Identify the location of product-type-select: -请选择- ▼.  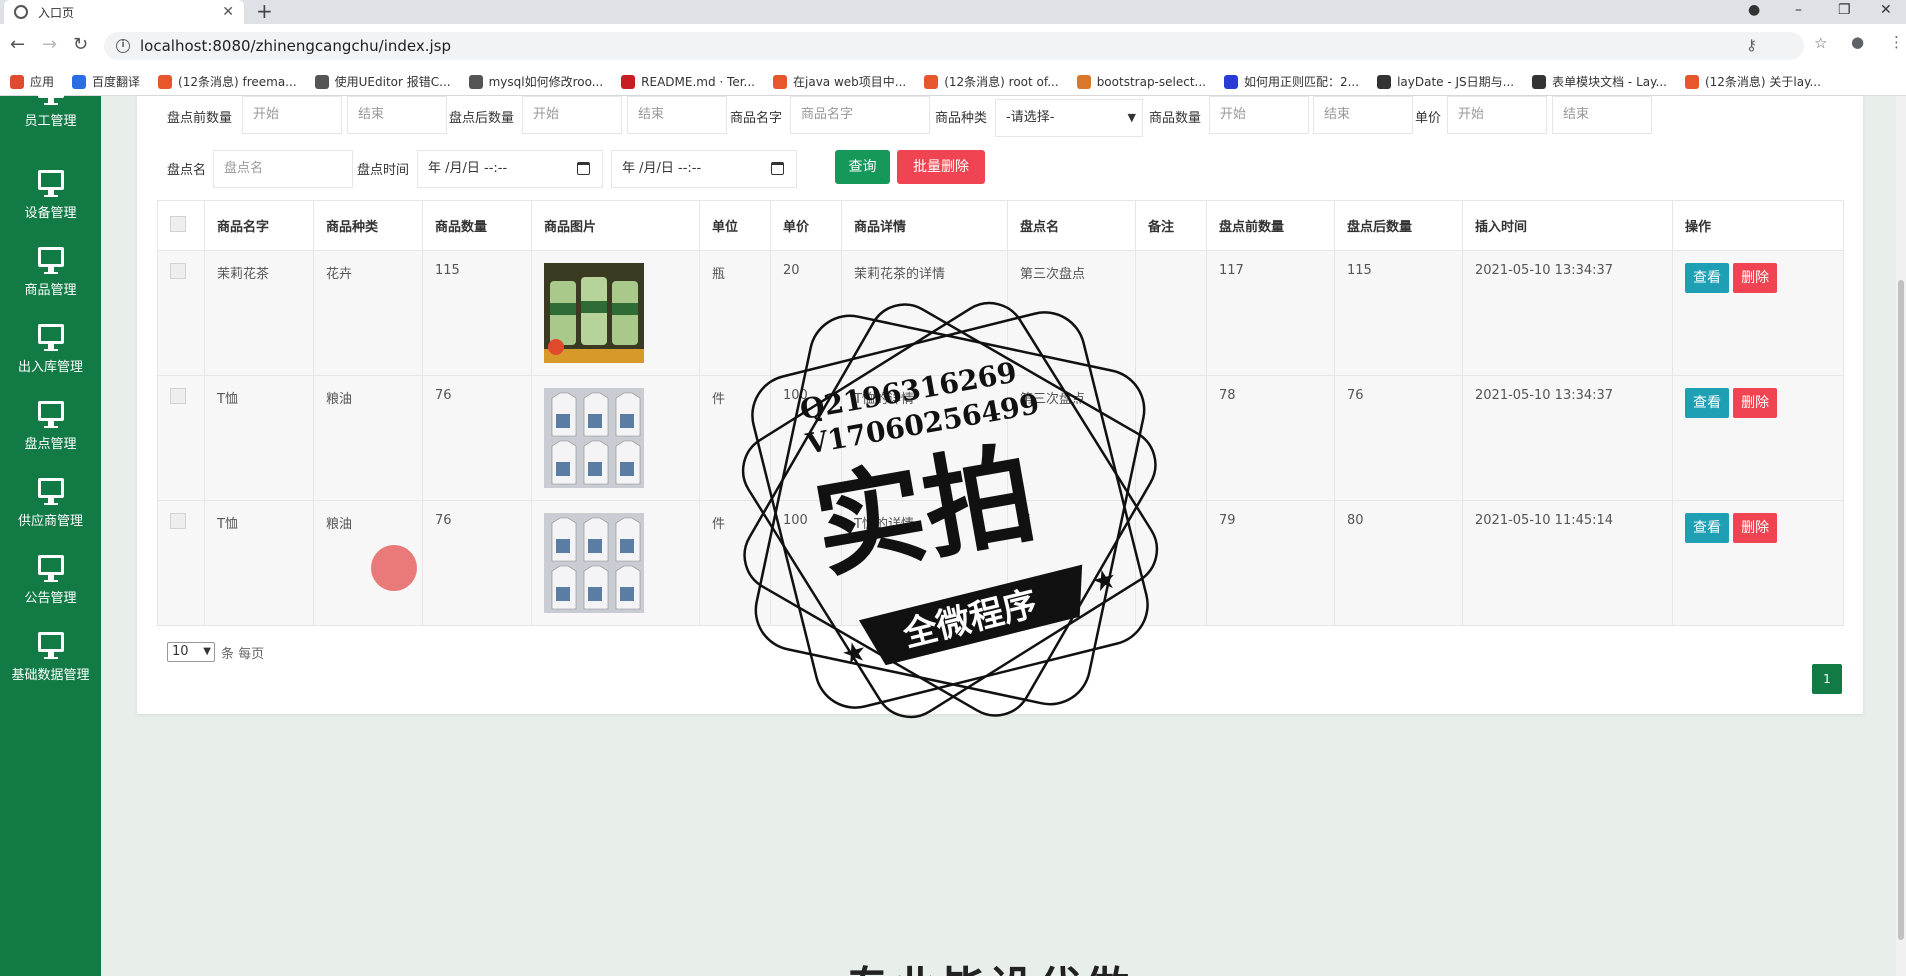
(1069, 118).